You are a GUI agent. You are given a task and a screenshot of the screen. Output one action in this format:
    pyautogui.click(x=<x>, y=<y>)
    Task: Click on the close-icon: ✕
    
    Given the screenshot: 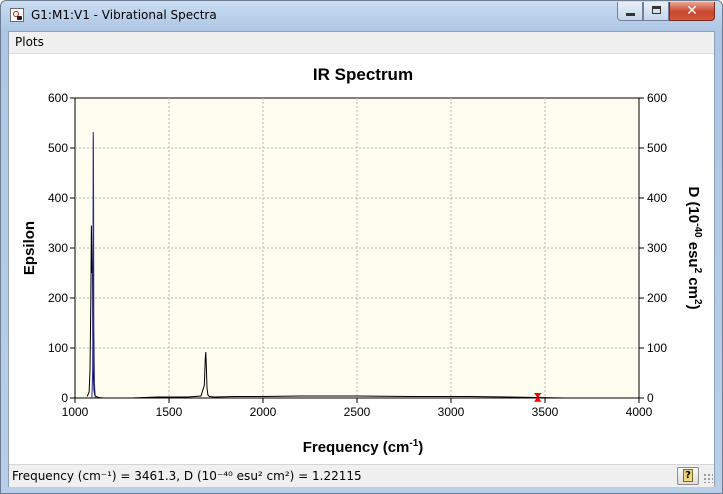 What is the action you would take?
    pyautogui.click(x=692, y=11)
    